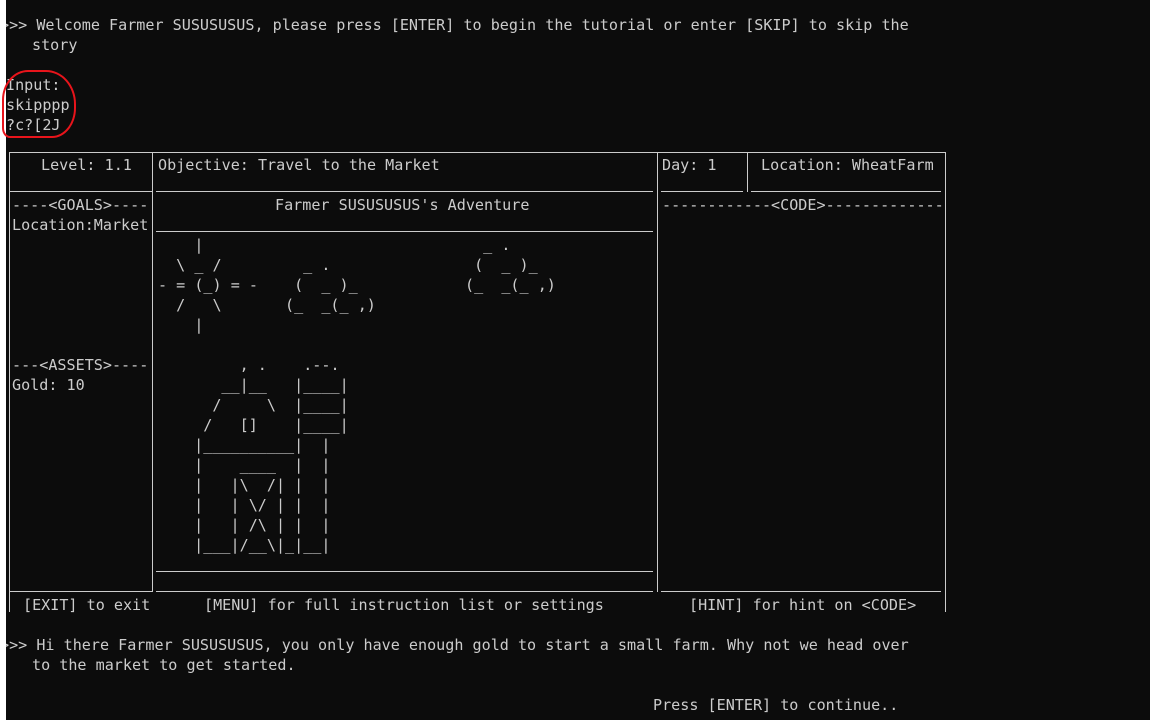 Image resolution: width=1150 pixels, height=720 pixels. I want to click on day-divider, so click(747, 172).